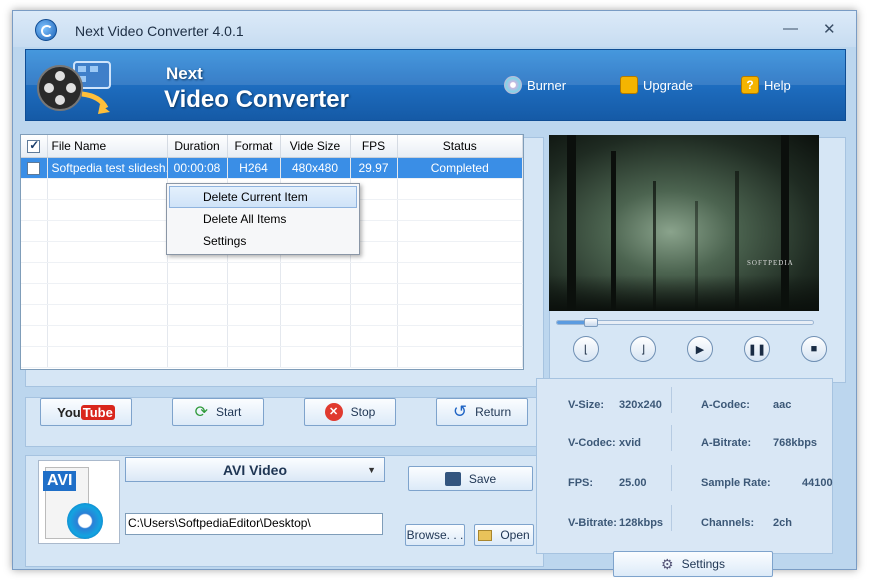  I want to click on stop-button: ✕ Stop, so click(350, 412).